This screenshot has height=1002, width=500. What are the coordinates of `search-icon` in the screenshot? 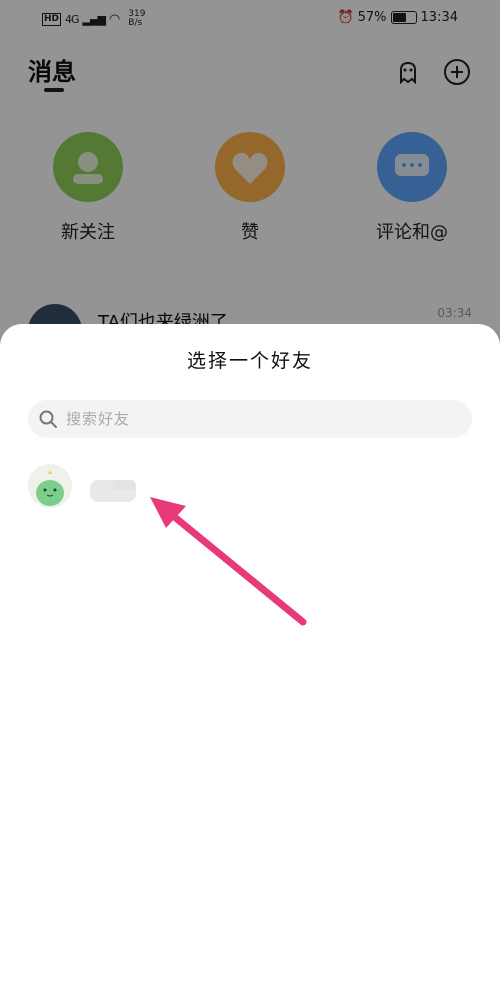 It's located at (48, 419).